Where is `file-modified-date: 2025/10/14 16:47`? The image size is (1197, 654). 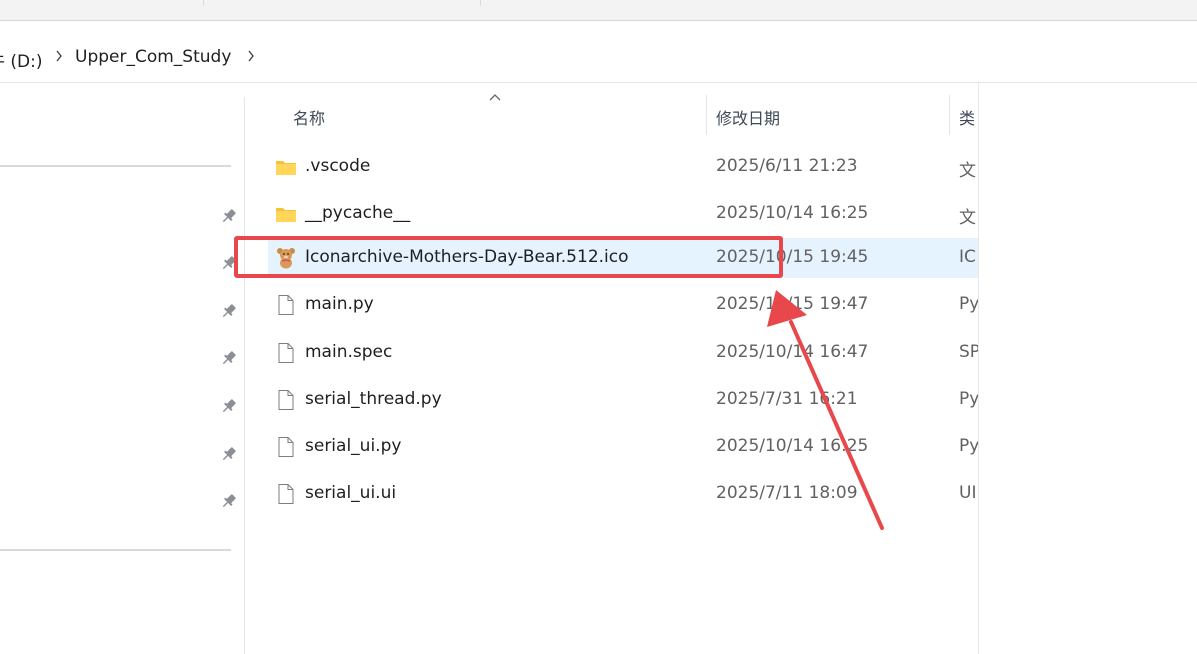 file-modified-date: 2025/10/14 16:47 is located at coordinates (792, 352).